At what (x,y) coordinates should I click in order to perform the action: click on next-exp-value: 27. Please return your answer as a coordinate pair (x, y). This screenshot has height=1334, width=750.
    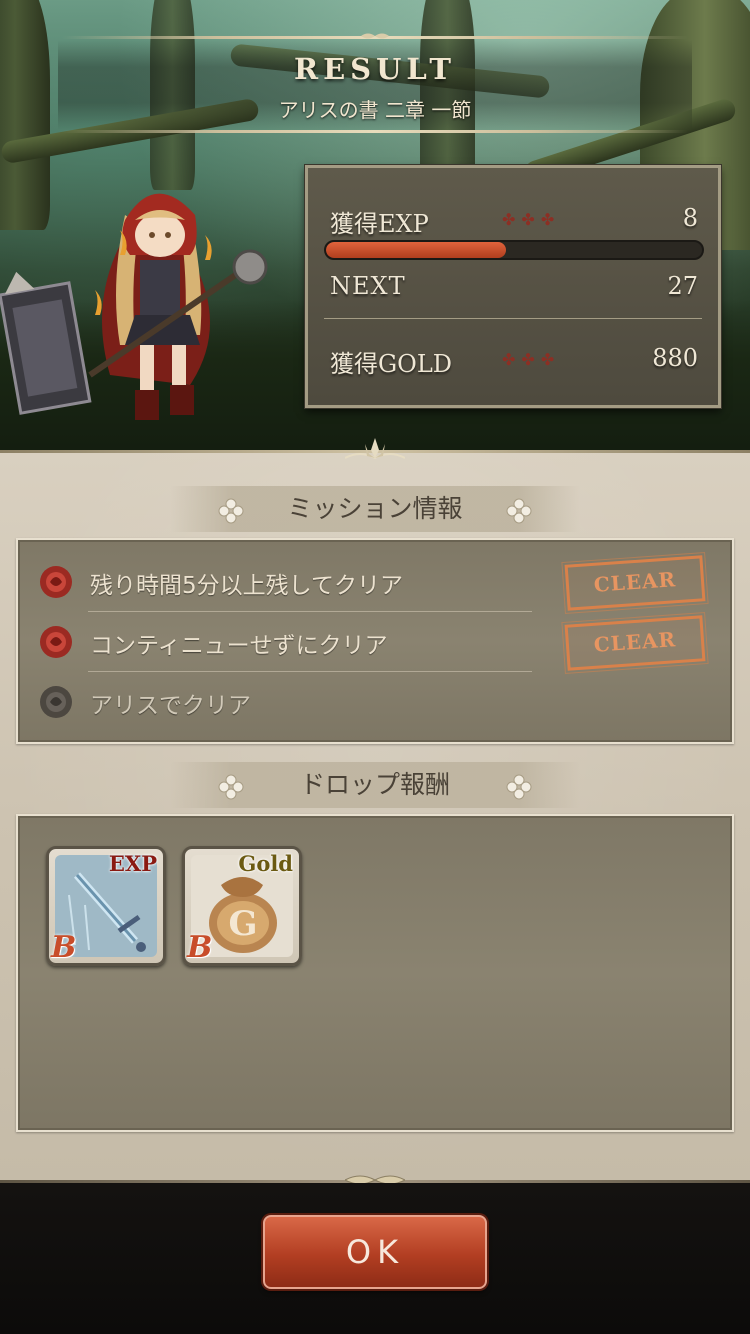
    Looking at the image, I should click on (682, 286).